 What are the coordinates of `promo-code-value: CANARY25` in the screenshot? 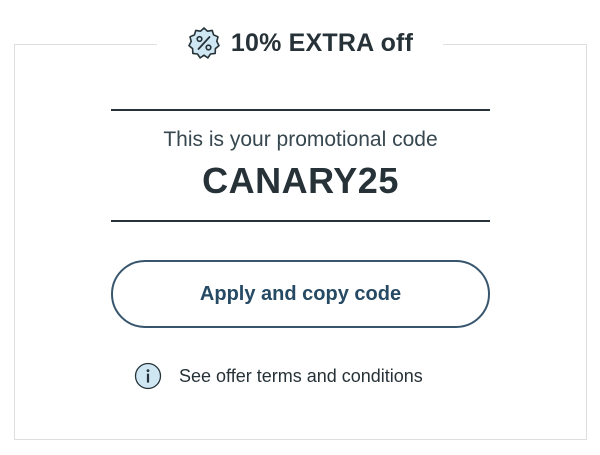 It's located at (300, 181).